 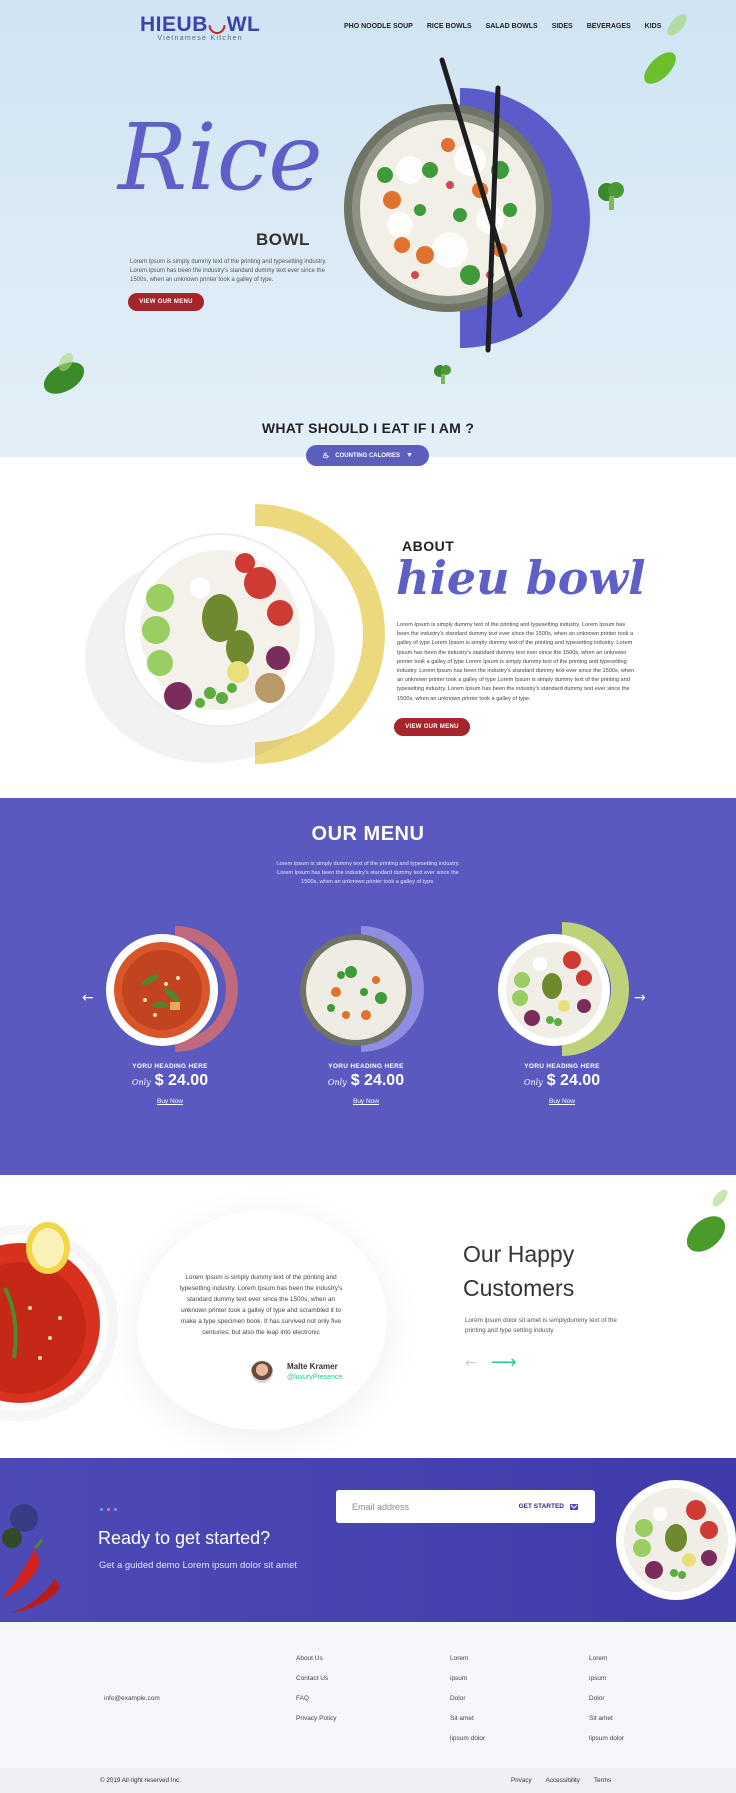 I want to click on testimonial-next-arrow-icon: ⟶, so click(x=504, y=1362).